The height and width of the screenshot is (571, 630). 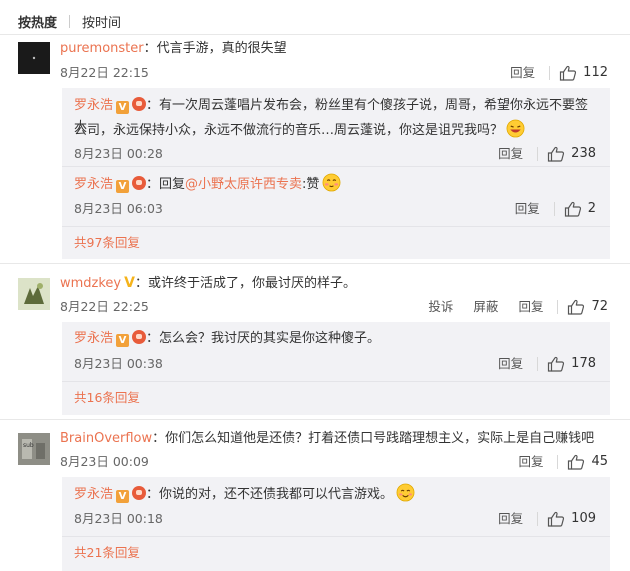 I want to click on more-replies-link: 共97条回复, so click(x=107, y=243).